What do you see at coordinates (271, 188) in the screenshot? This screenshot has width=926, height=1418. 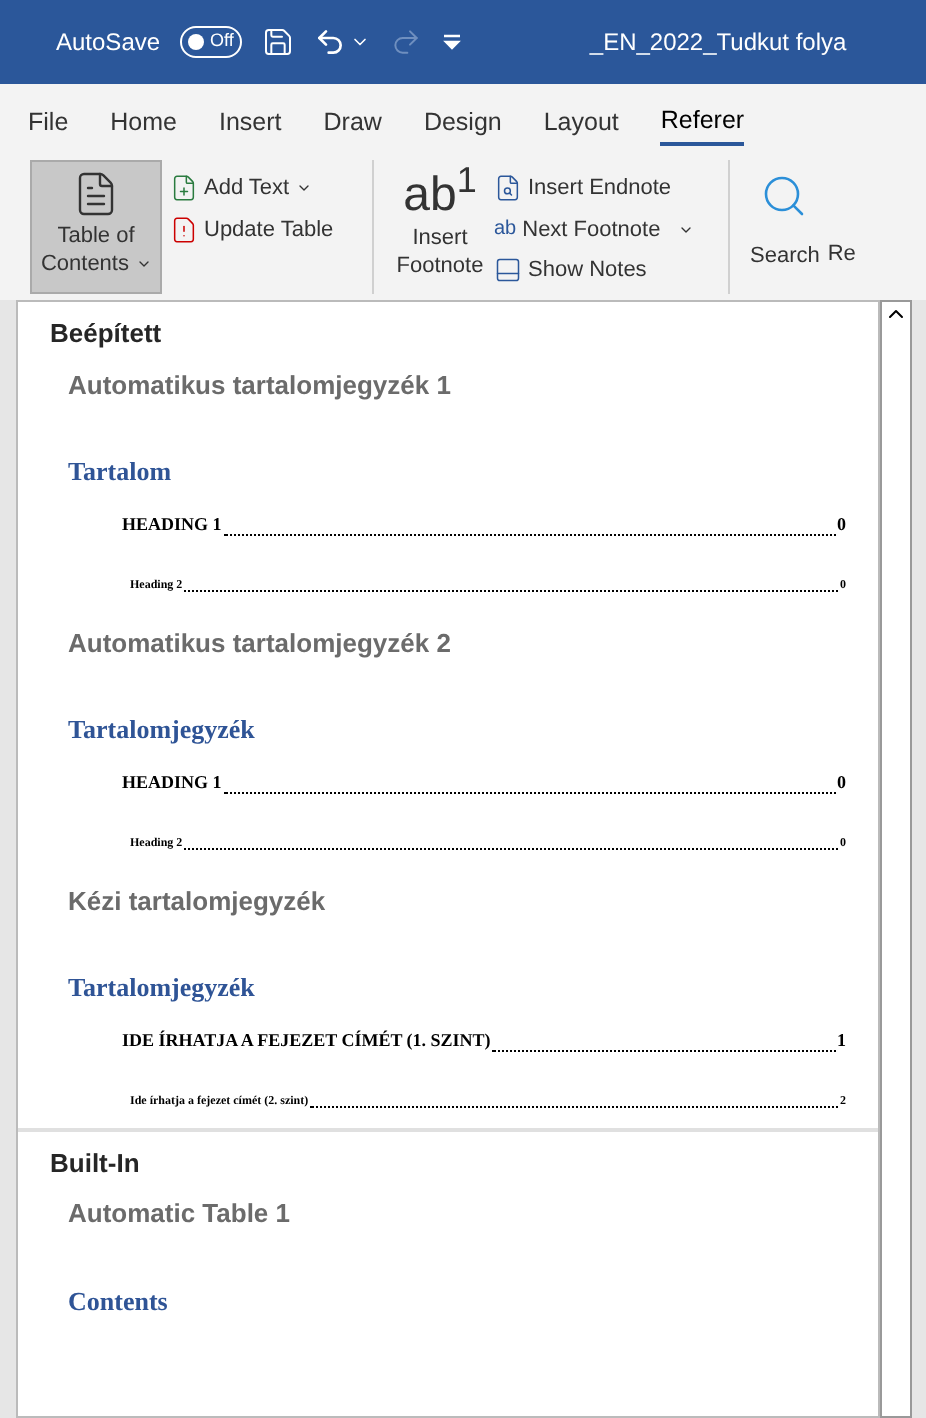 I see `add-text-button: Add Text` at bounding box center [271, 188].